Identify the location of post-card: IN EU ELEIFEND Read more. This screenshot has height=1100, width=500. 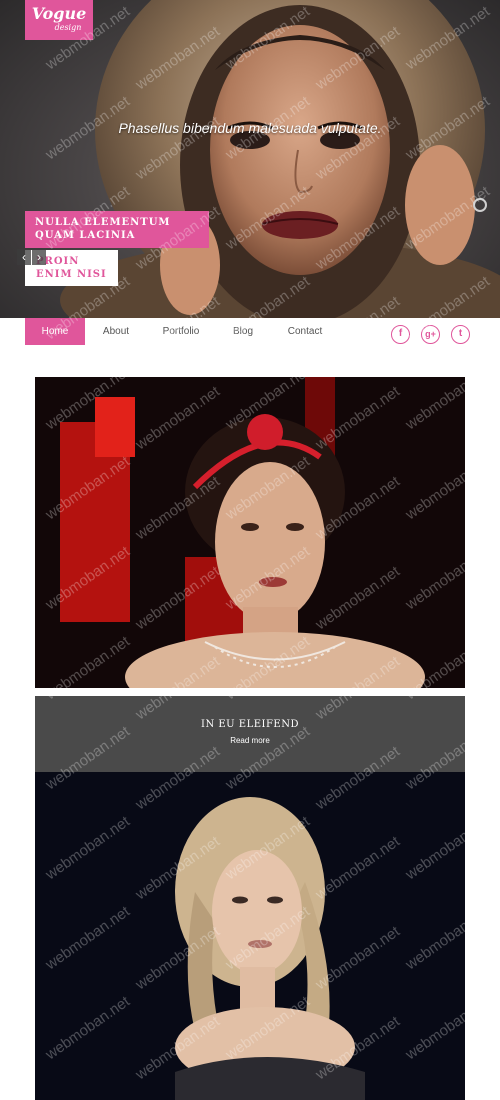
(250, 734).